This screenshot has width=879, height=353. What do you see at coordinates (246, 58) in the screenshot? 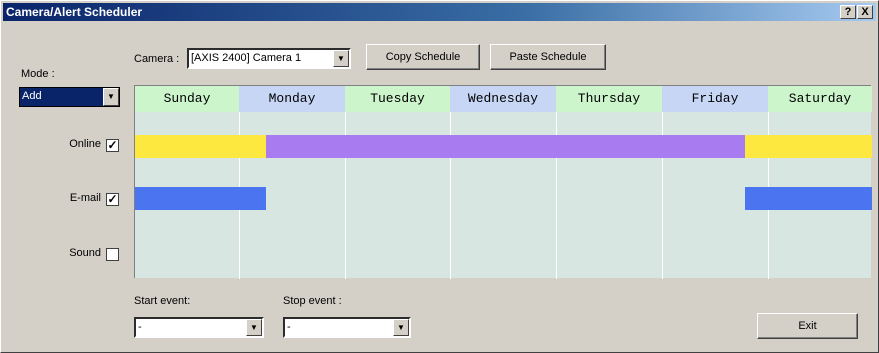
I see `camera-value: [AXIS 2400] Camera 1` at bounding box center [246, 58].